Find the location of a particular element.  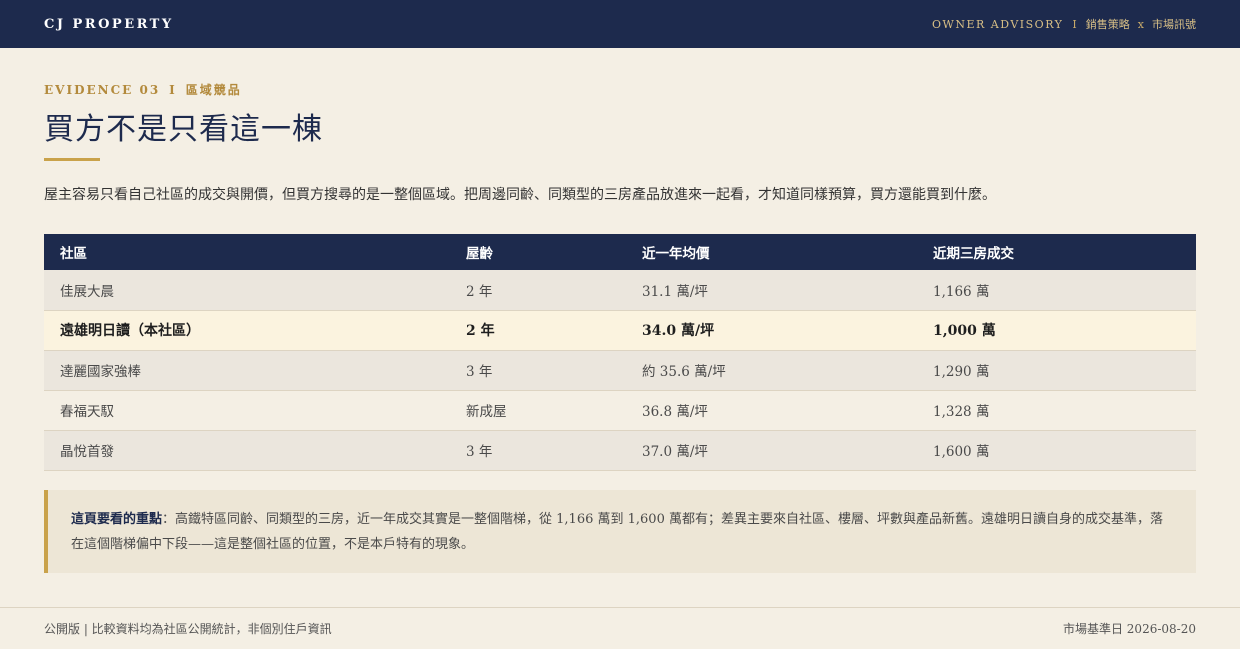

header-age: 屋齡 is located at coordinates (538, 252).